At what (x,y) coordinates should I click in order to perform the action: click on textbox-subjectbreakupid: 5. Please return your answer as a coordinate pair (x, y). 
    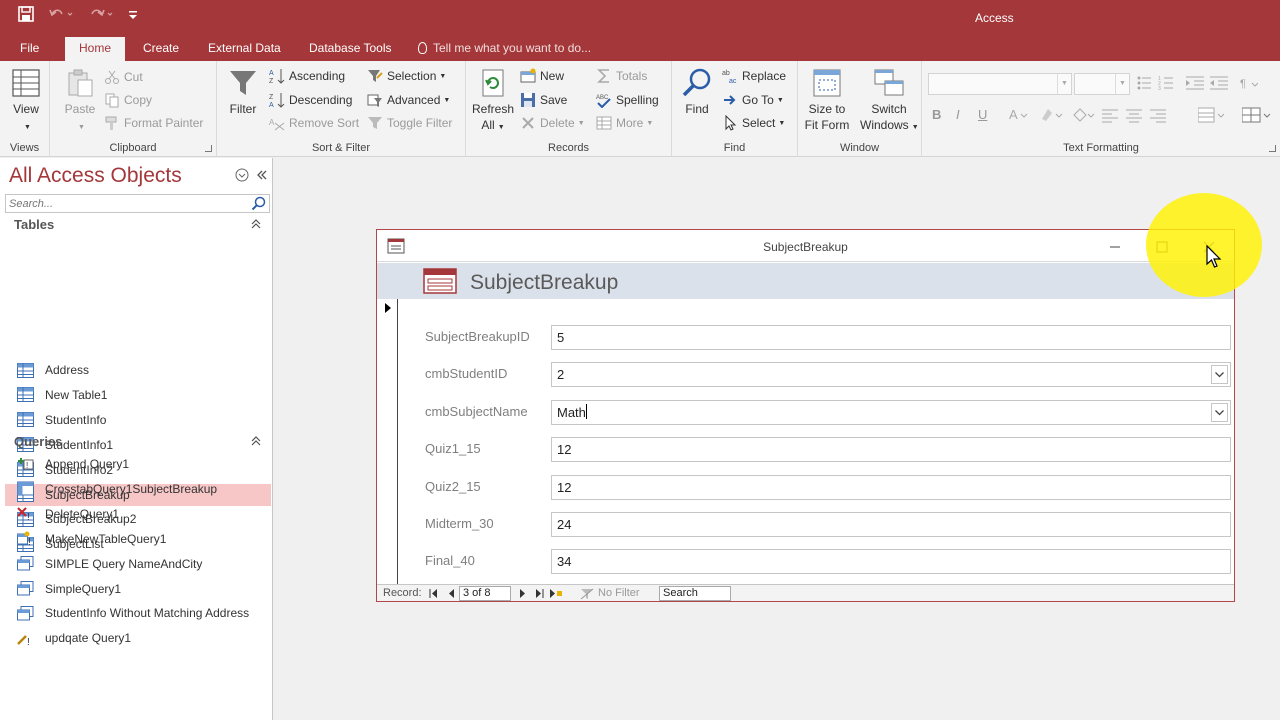
    Looking at the image, I should click on (891, 337).